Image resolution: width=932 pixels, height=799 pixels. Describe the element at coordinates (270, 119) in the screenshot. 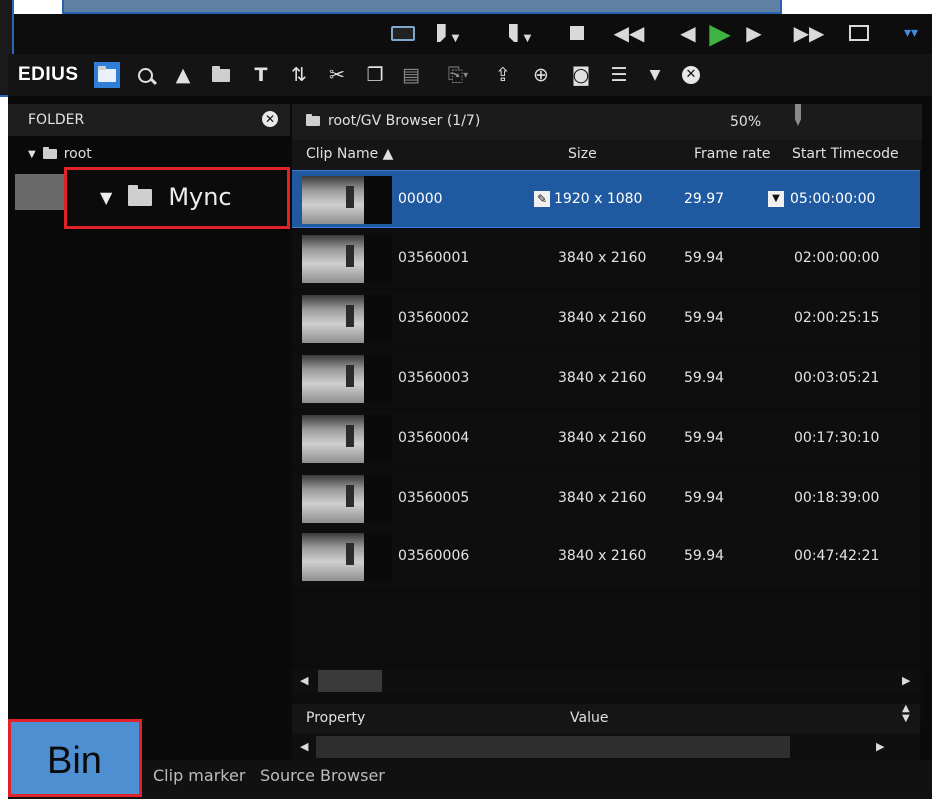

I see `folder-close-icon: ✕` at that location.